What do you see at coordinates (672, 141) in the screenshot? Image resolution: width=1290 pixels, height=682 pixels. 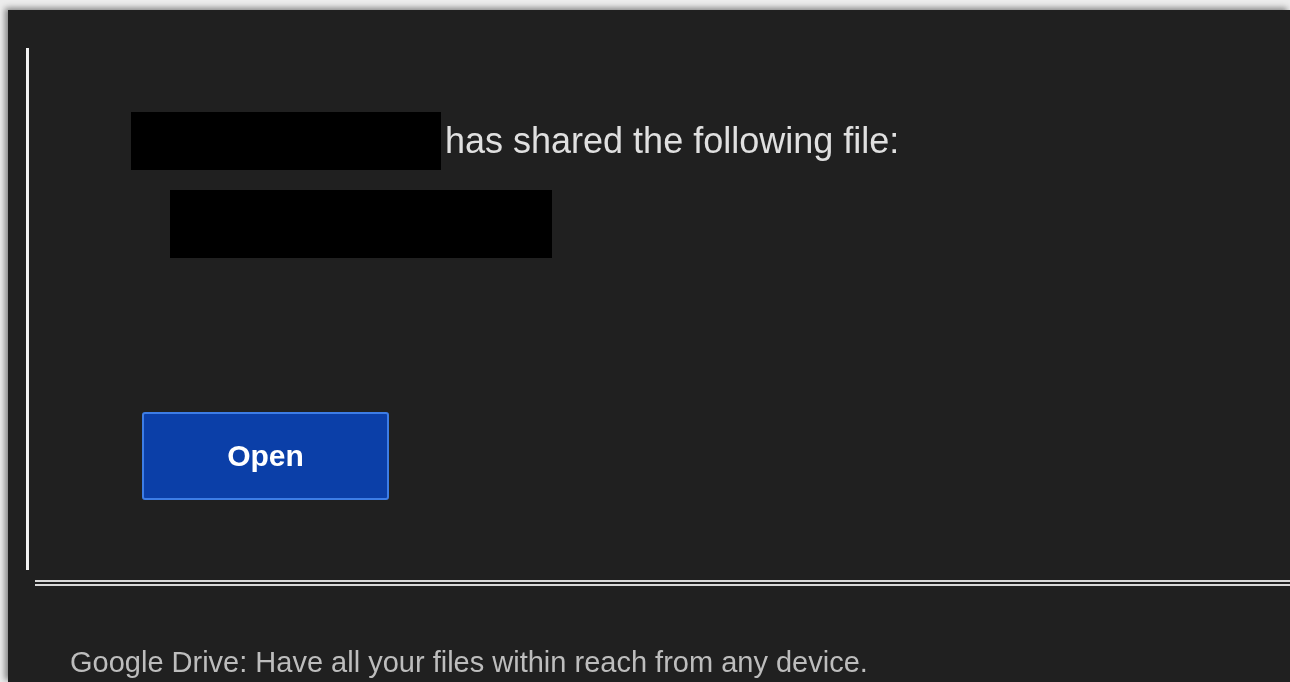 I see `share-message: has shared the following file:` at bounding box center [672, 141].